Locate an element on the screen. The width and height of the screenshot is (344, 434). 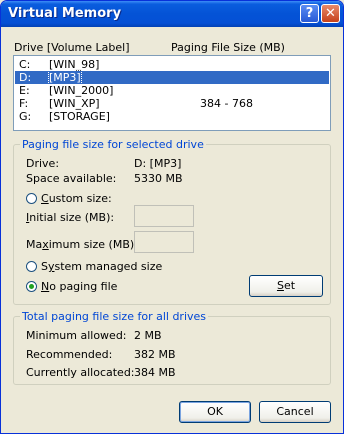
ok-button: OK is located at coordinates (215, 412).